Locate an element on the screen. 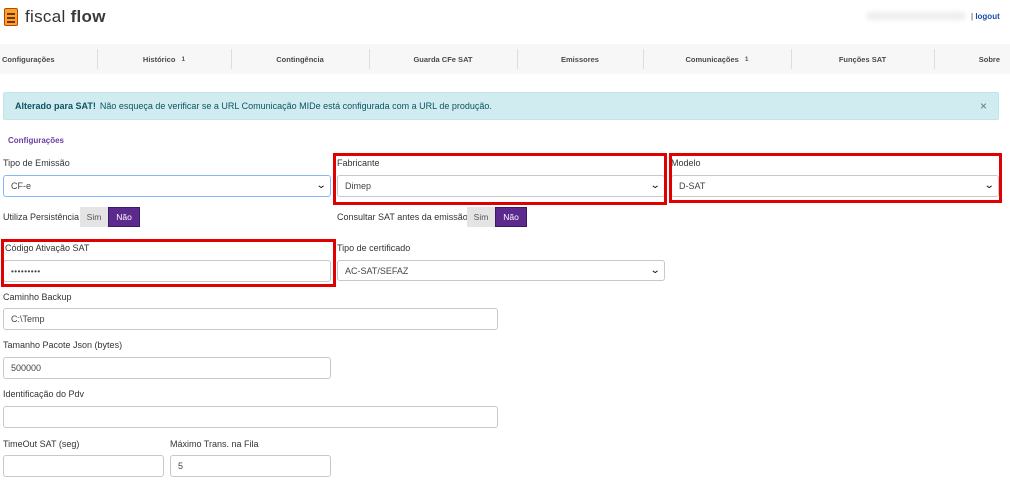 This screenshot has height=484, width=1010. modelo-label: Modelo is located at coordinates (686, 163).